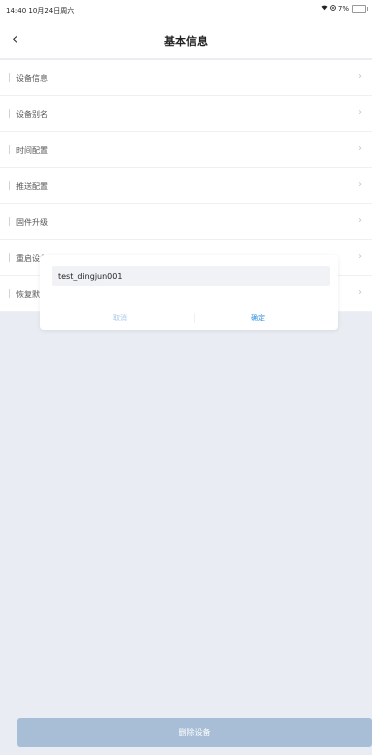 The image size is (372, 755). I want to click on menu-item-device-info: 设备信息 ›, so click(186, 78).